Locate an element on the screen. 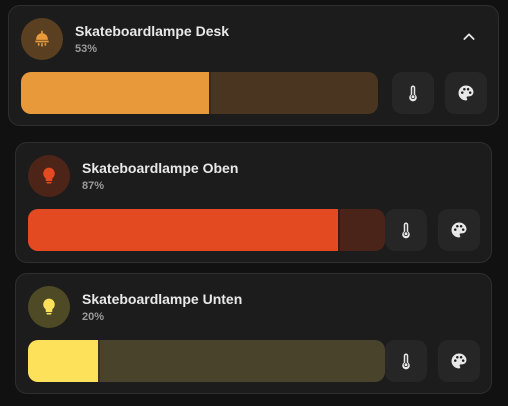 Image resolution: width=508 pixels, height=406 pixels. chevron-up-icon is located at coordinates (469, 36).